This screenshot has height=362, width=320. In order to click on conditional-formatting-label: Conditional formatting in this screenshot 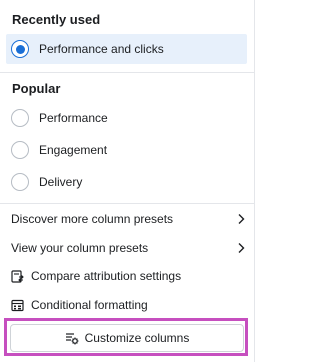, I will do `click(89, 305)`.